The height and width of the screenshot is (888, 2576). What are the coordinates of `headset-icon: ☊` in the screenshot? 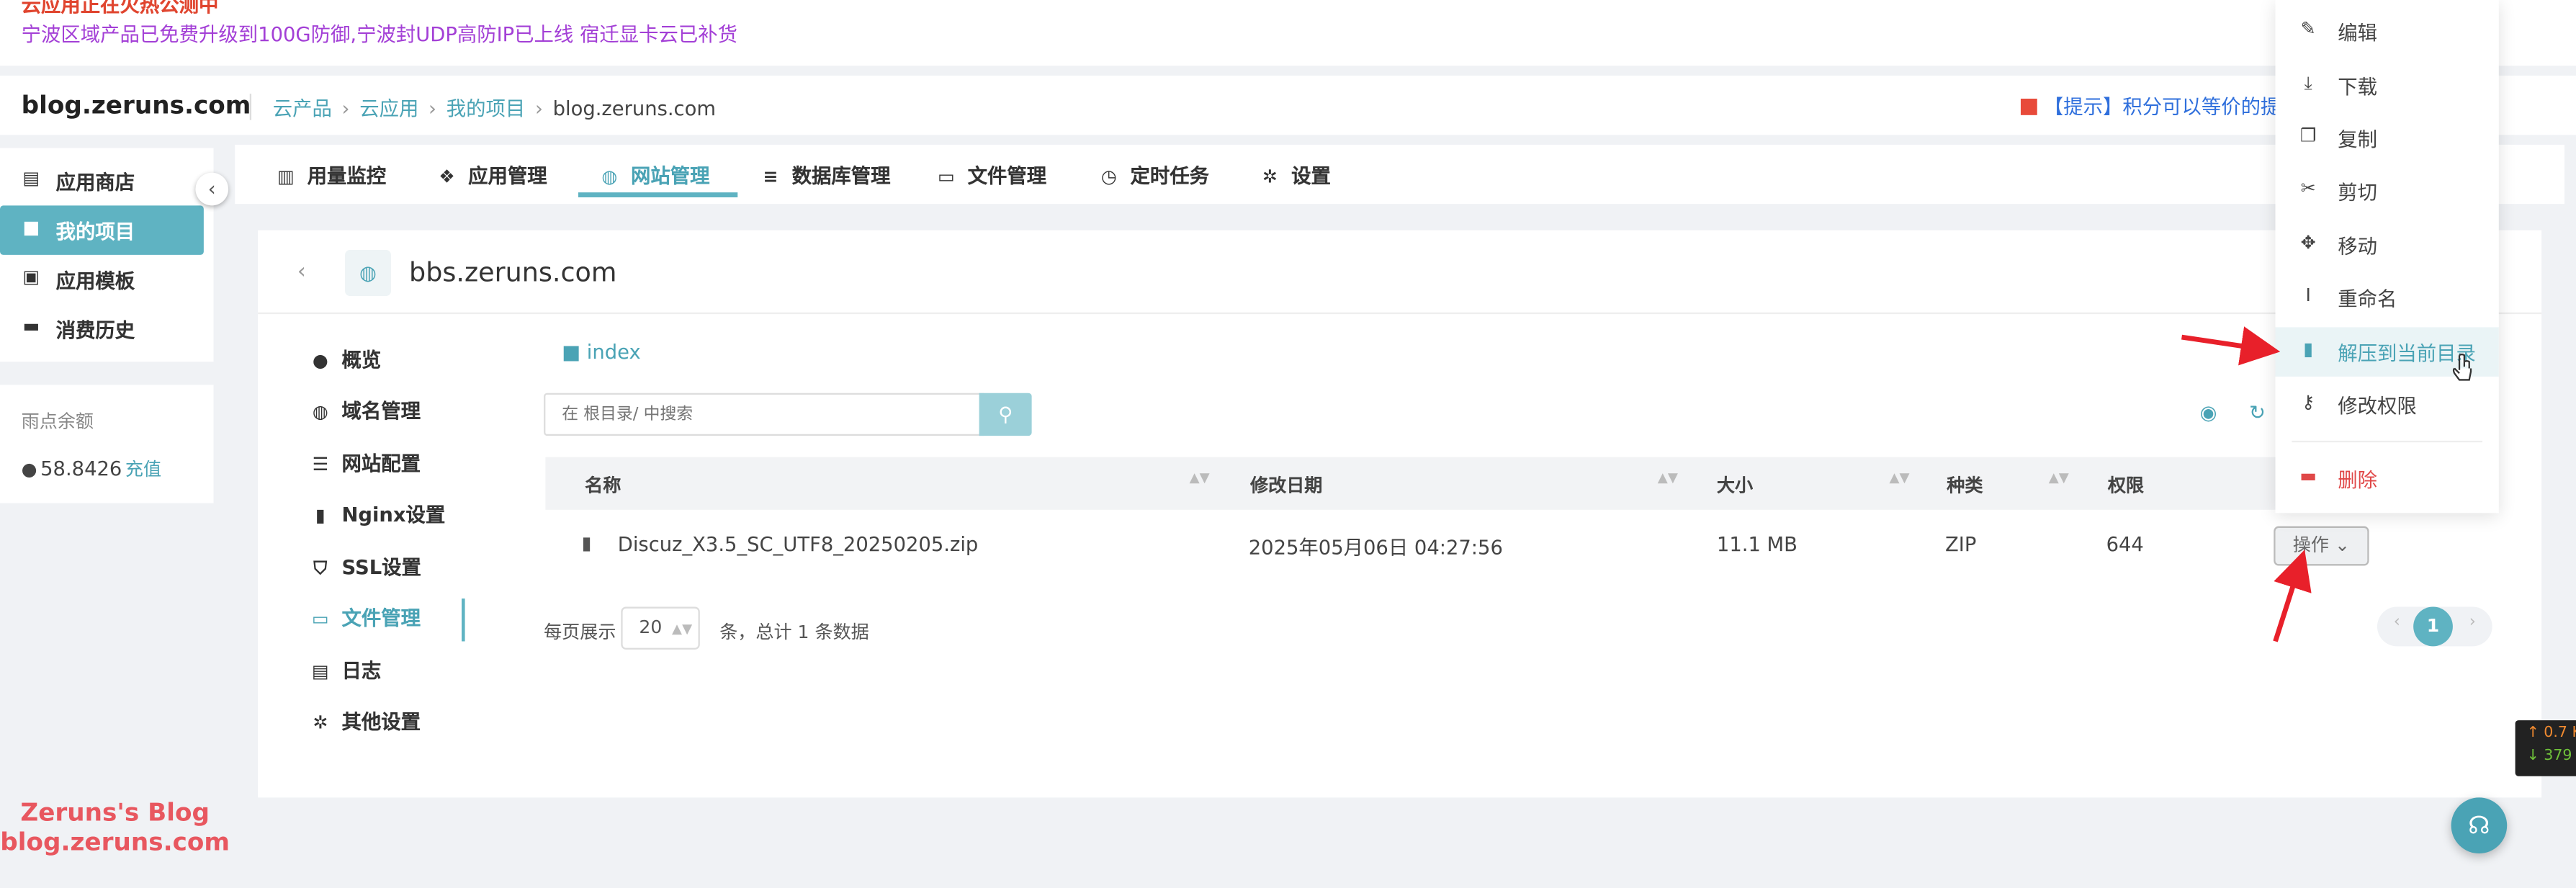 It's located at (2479, 825).